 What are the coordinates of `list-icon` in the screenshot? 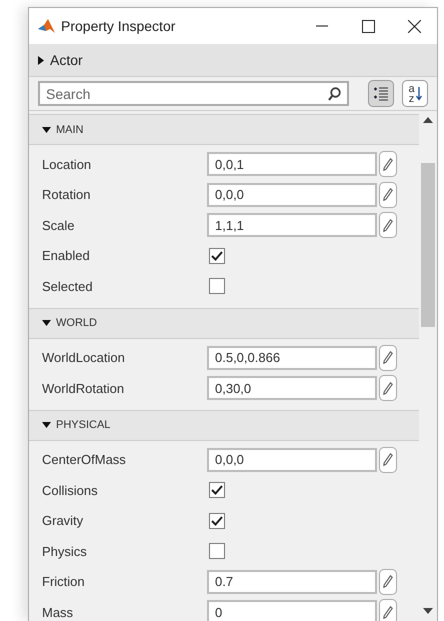 It's located at (381, 94).